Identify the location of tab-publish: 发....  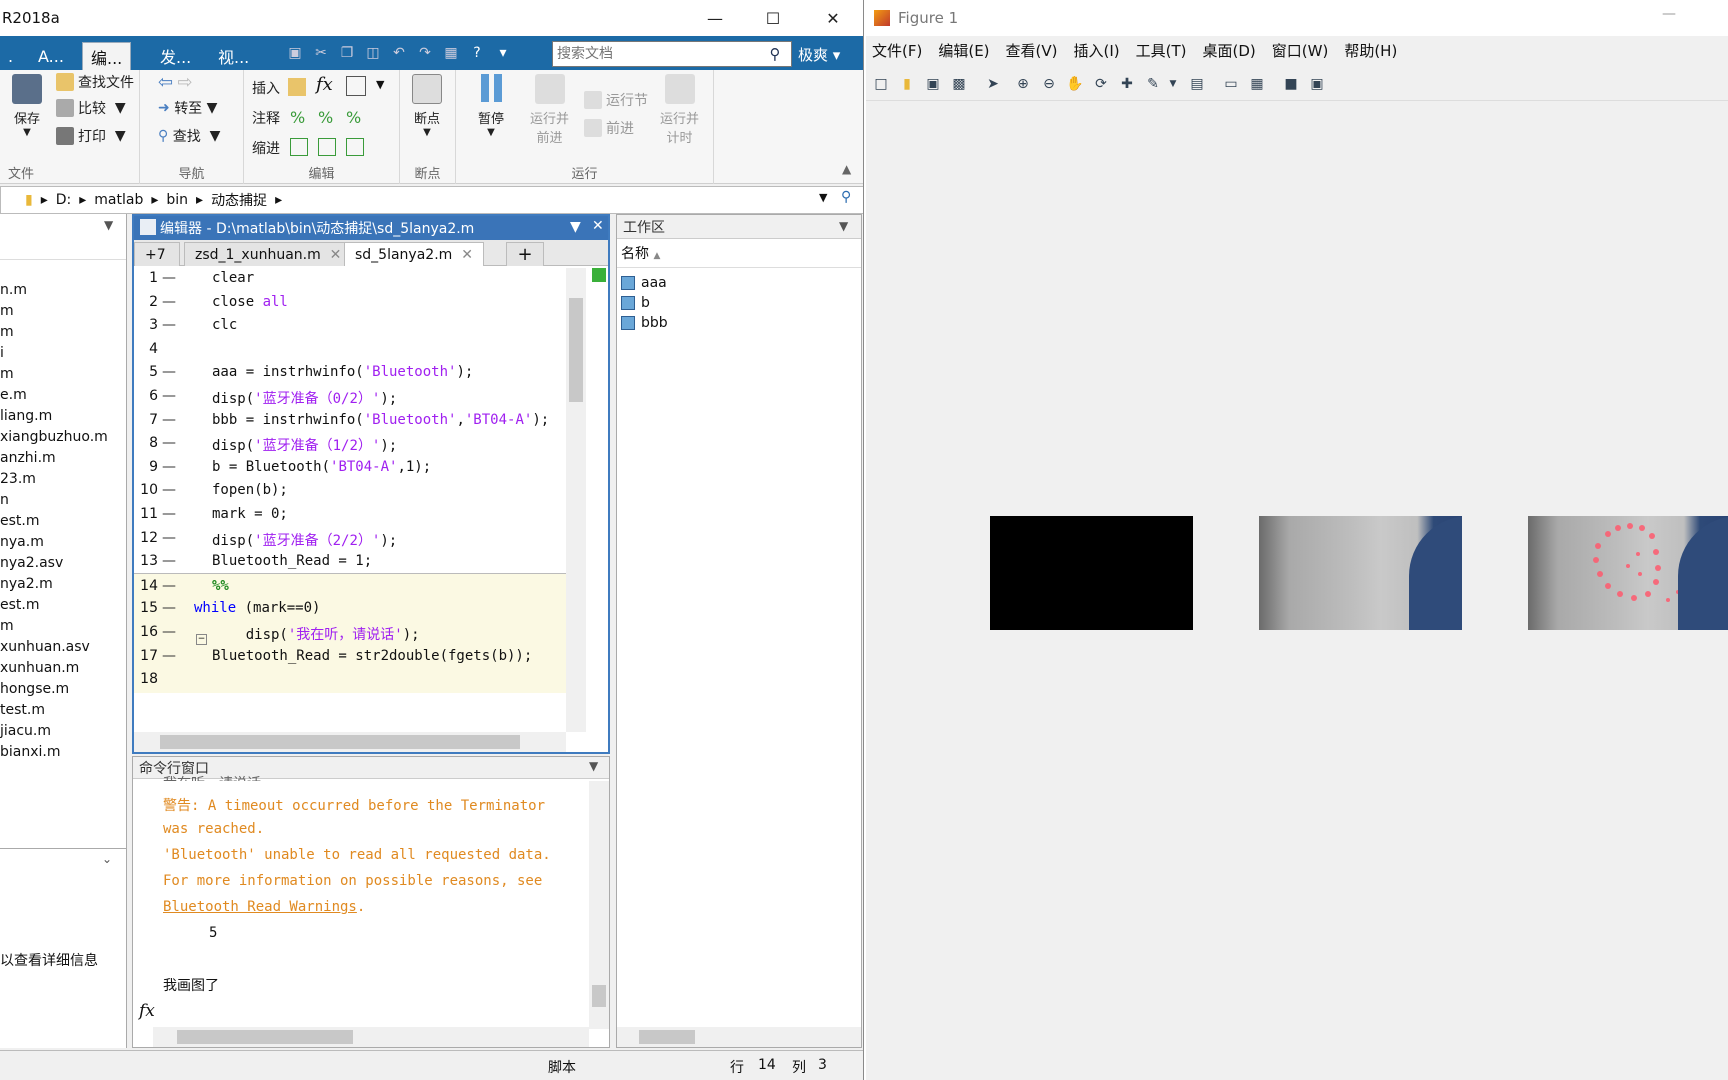
(175, 56).